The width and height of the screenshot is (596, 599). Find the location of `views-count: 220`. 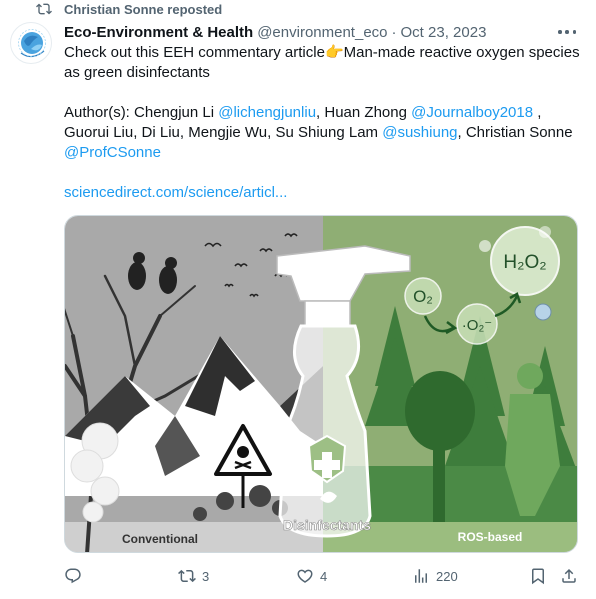

views-count: 220 is located at coordinates (447, 576).